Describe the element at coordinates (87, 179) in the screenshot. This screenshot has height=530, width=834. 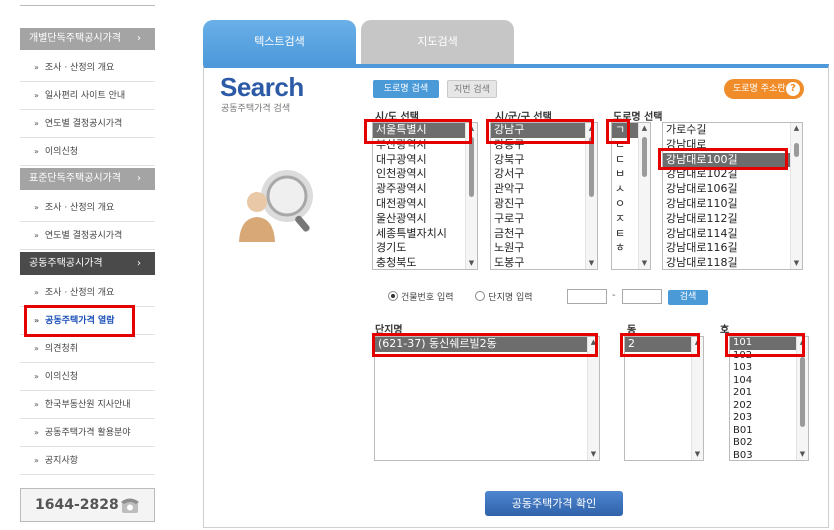
I see `sidebar-section-standard-house: 표준단독주택공시가격 ›` at that location.